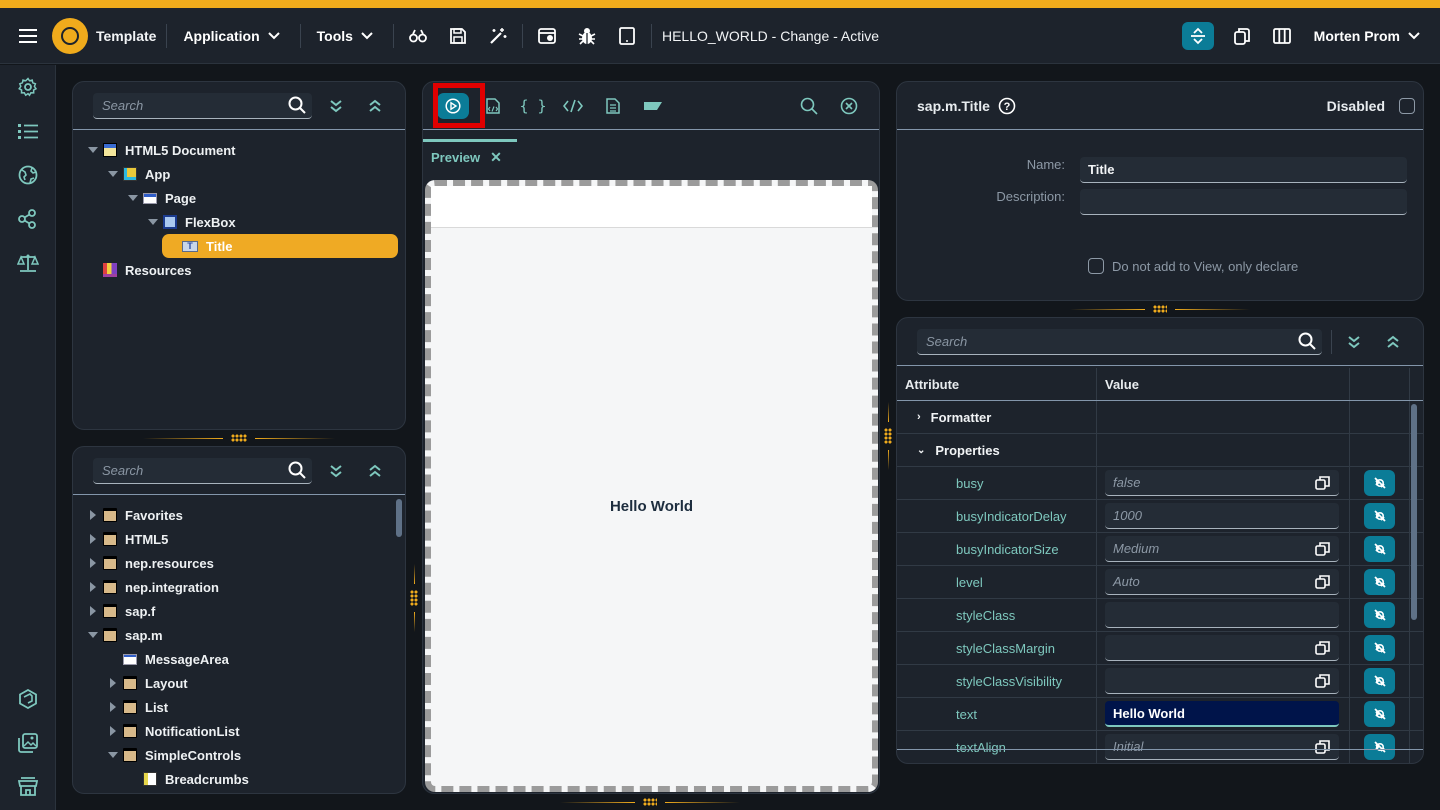 This screenshot has width=1440, height=810. Describe the element at coordinates (651, 506) in the screenshot. I see `preview-title-text: Hello World` at that location.